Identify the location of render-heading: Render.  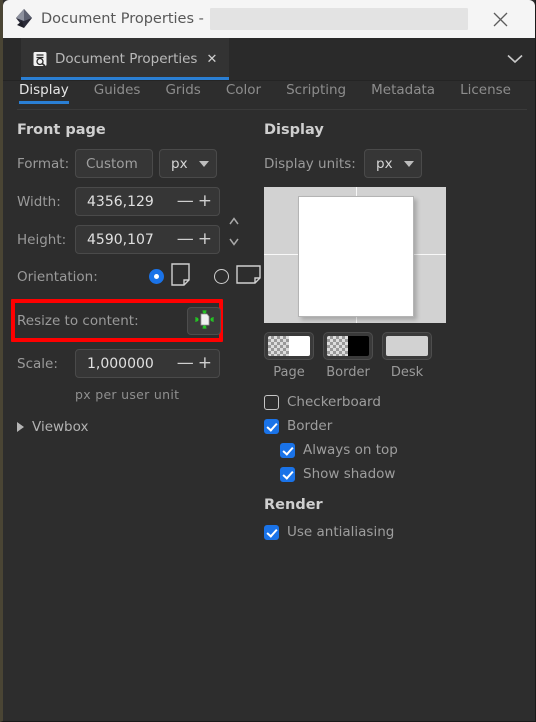
(293, 505).